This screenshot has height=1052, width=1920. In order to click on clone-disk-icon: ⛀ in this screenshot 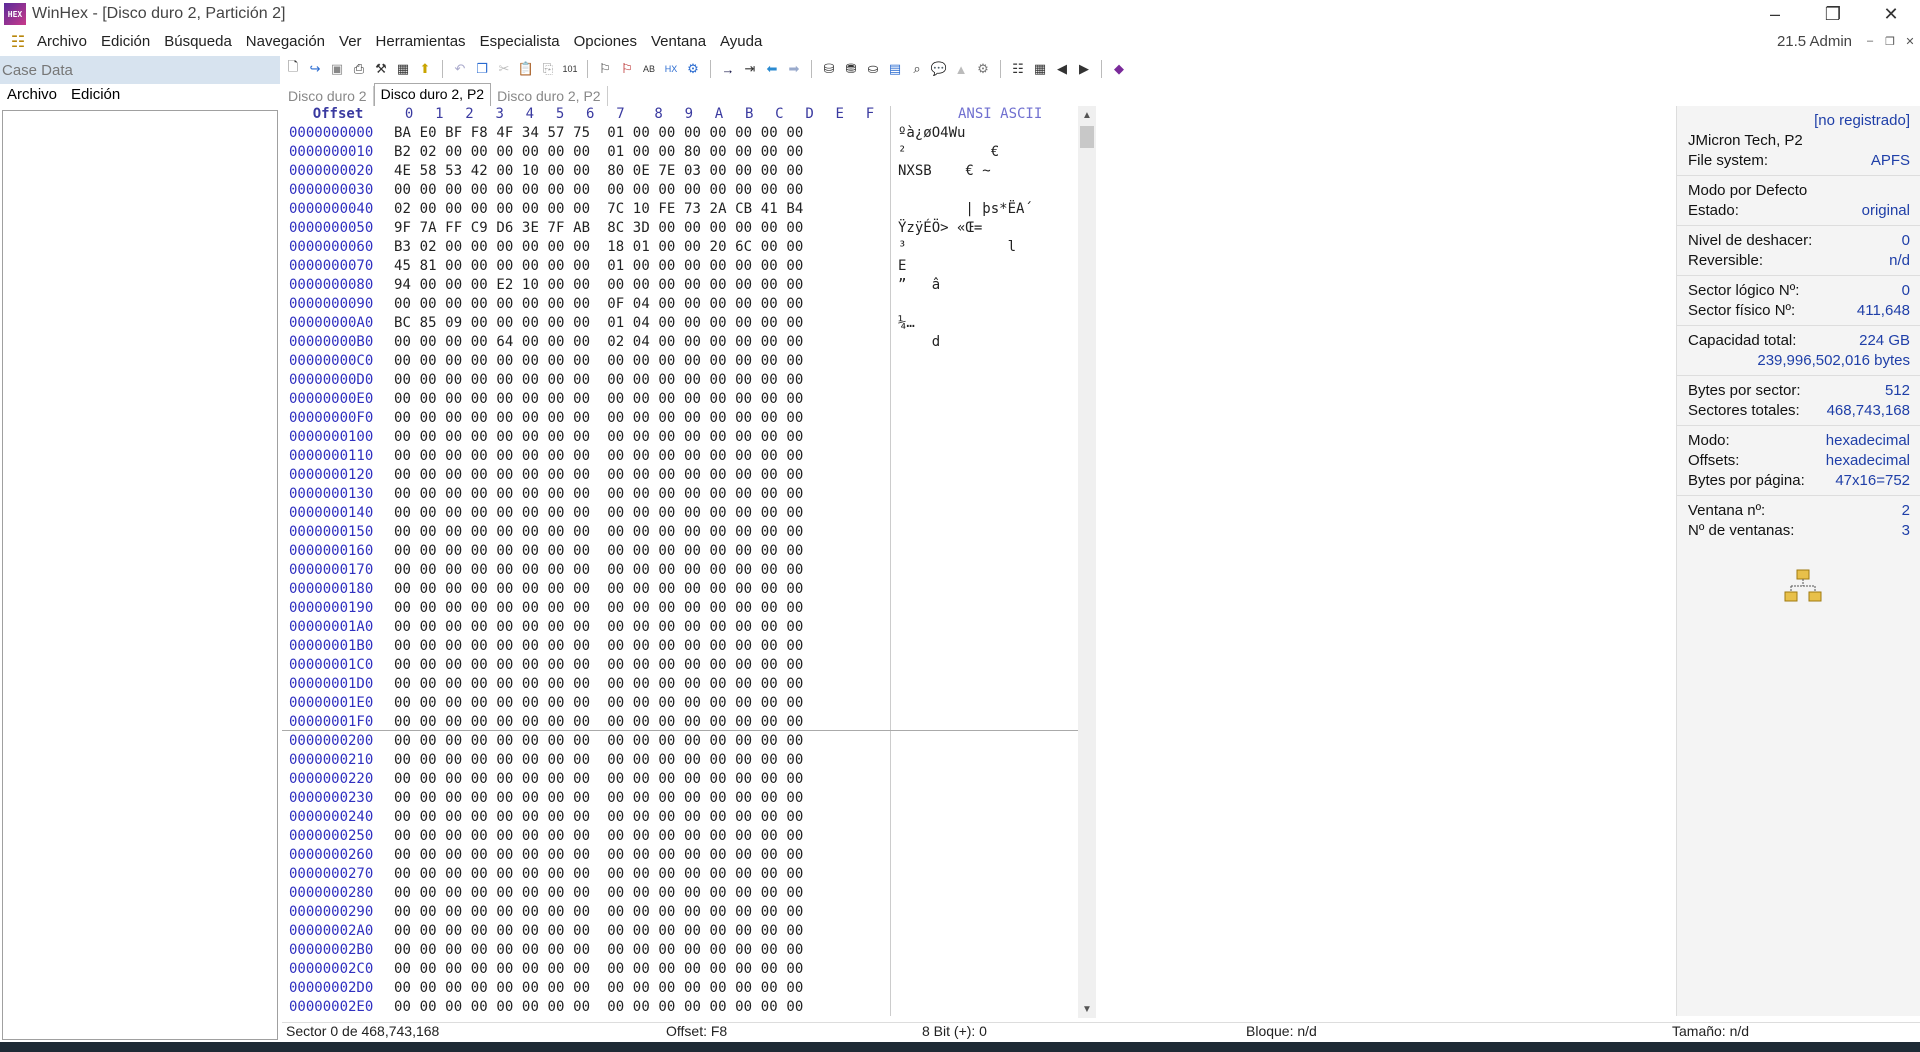, I will do `click(873, 69)`.